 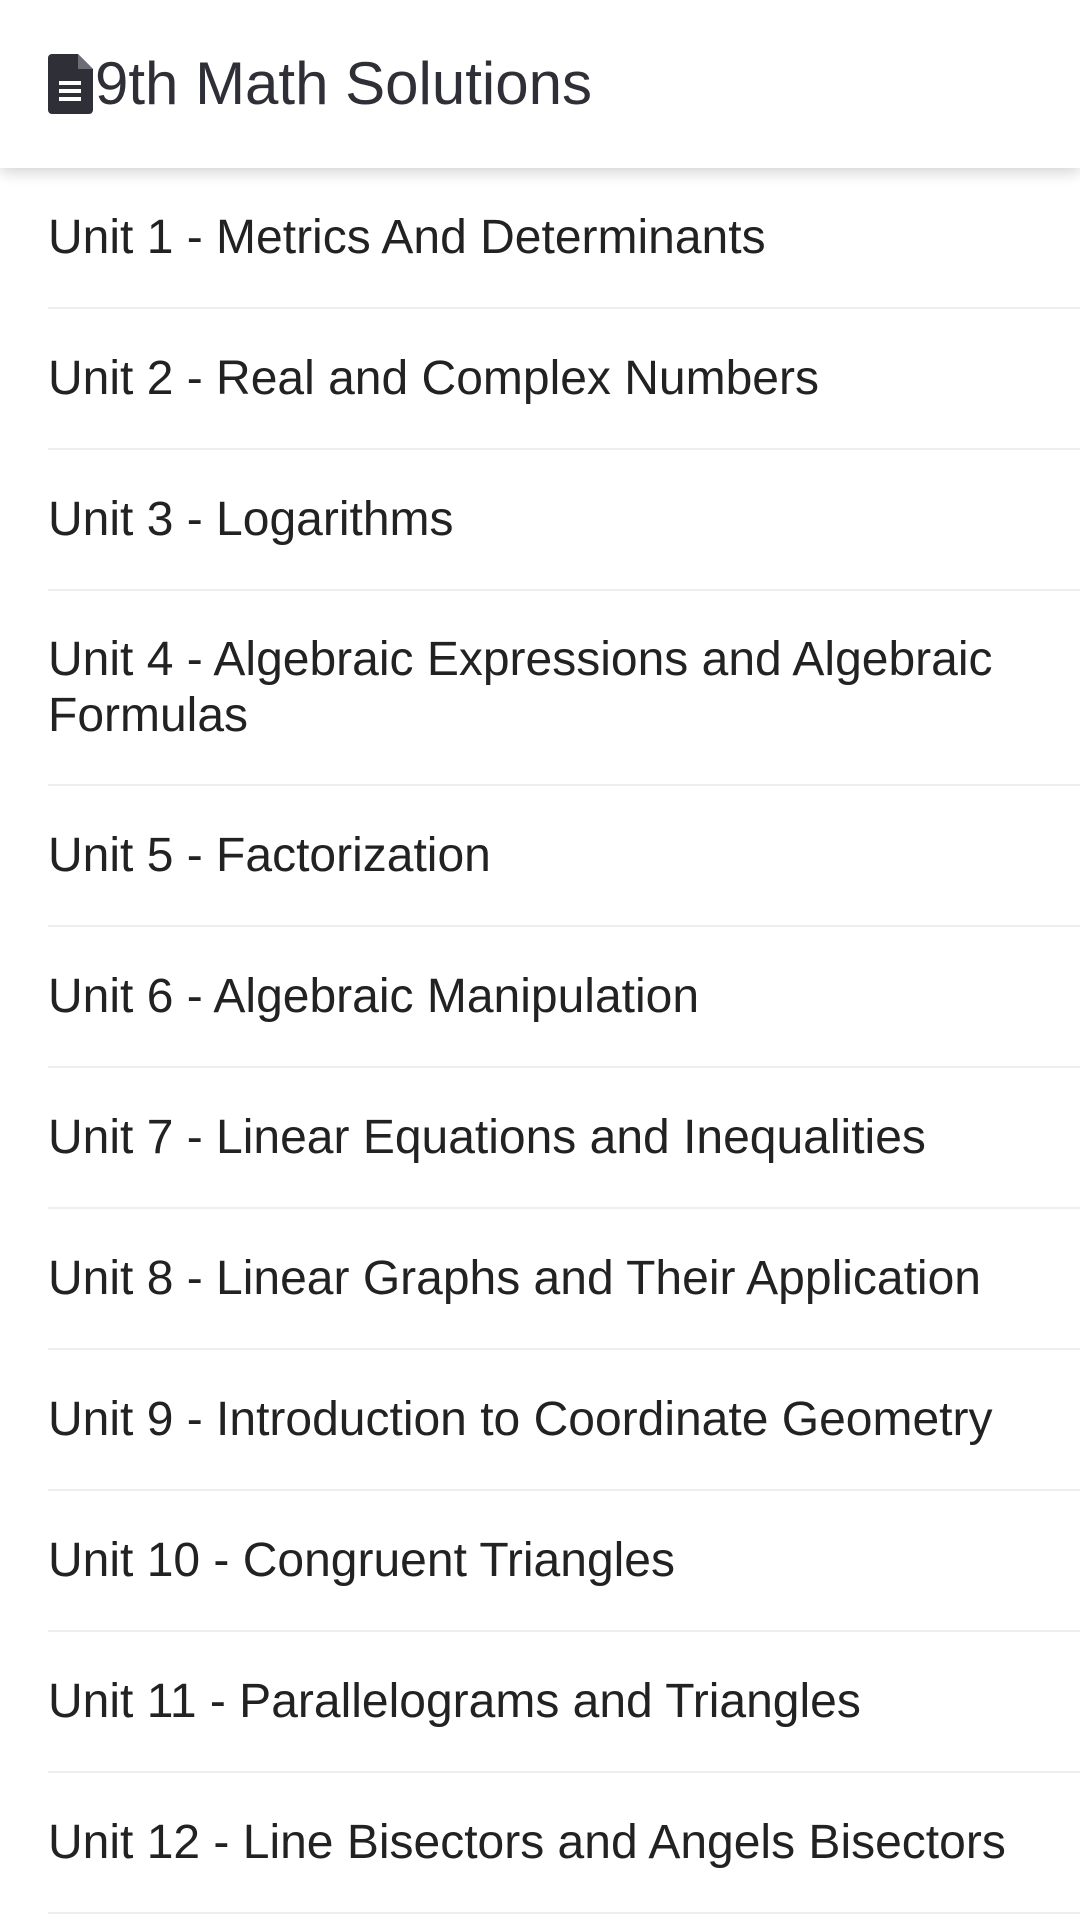 What do you see at coordinates (564, 520) in the screenshot?
I see `list-item-unit-3: Unit 3 - Logarithms` at bounding box center [564, 520].